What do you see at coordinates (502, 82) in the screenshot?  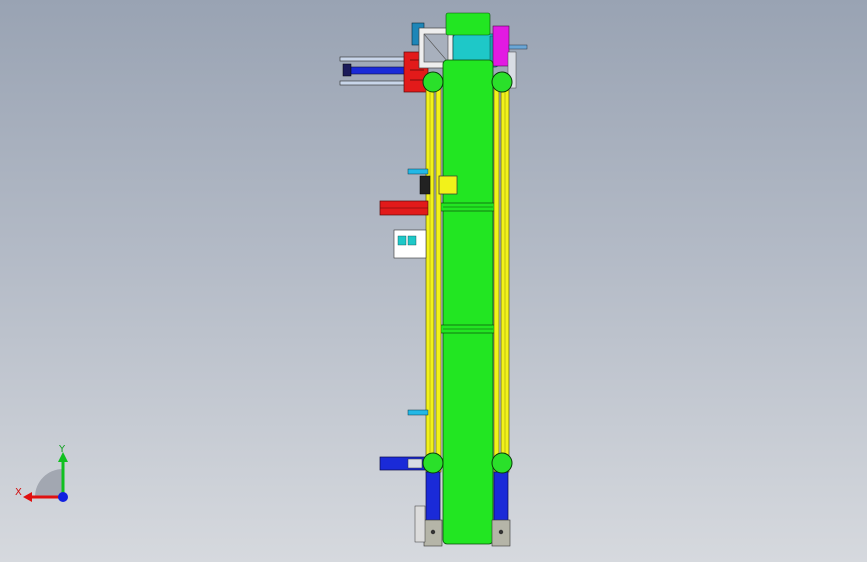 I see `pulley-top-right` at bounding box center [502, 82].